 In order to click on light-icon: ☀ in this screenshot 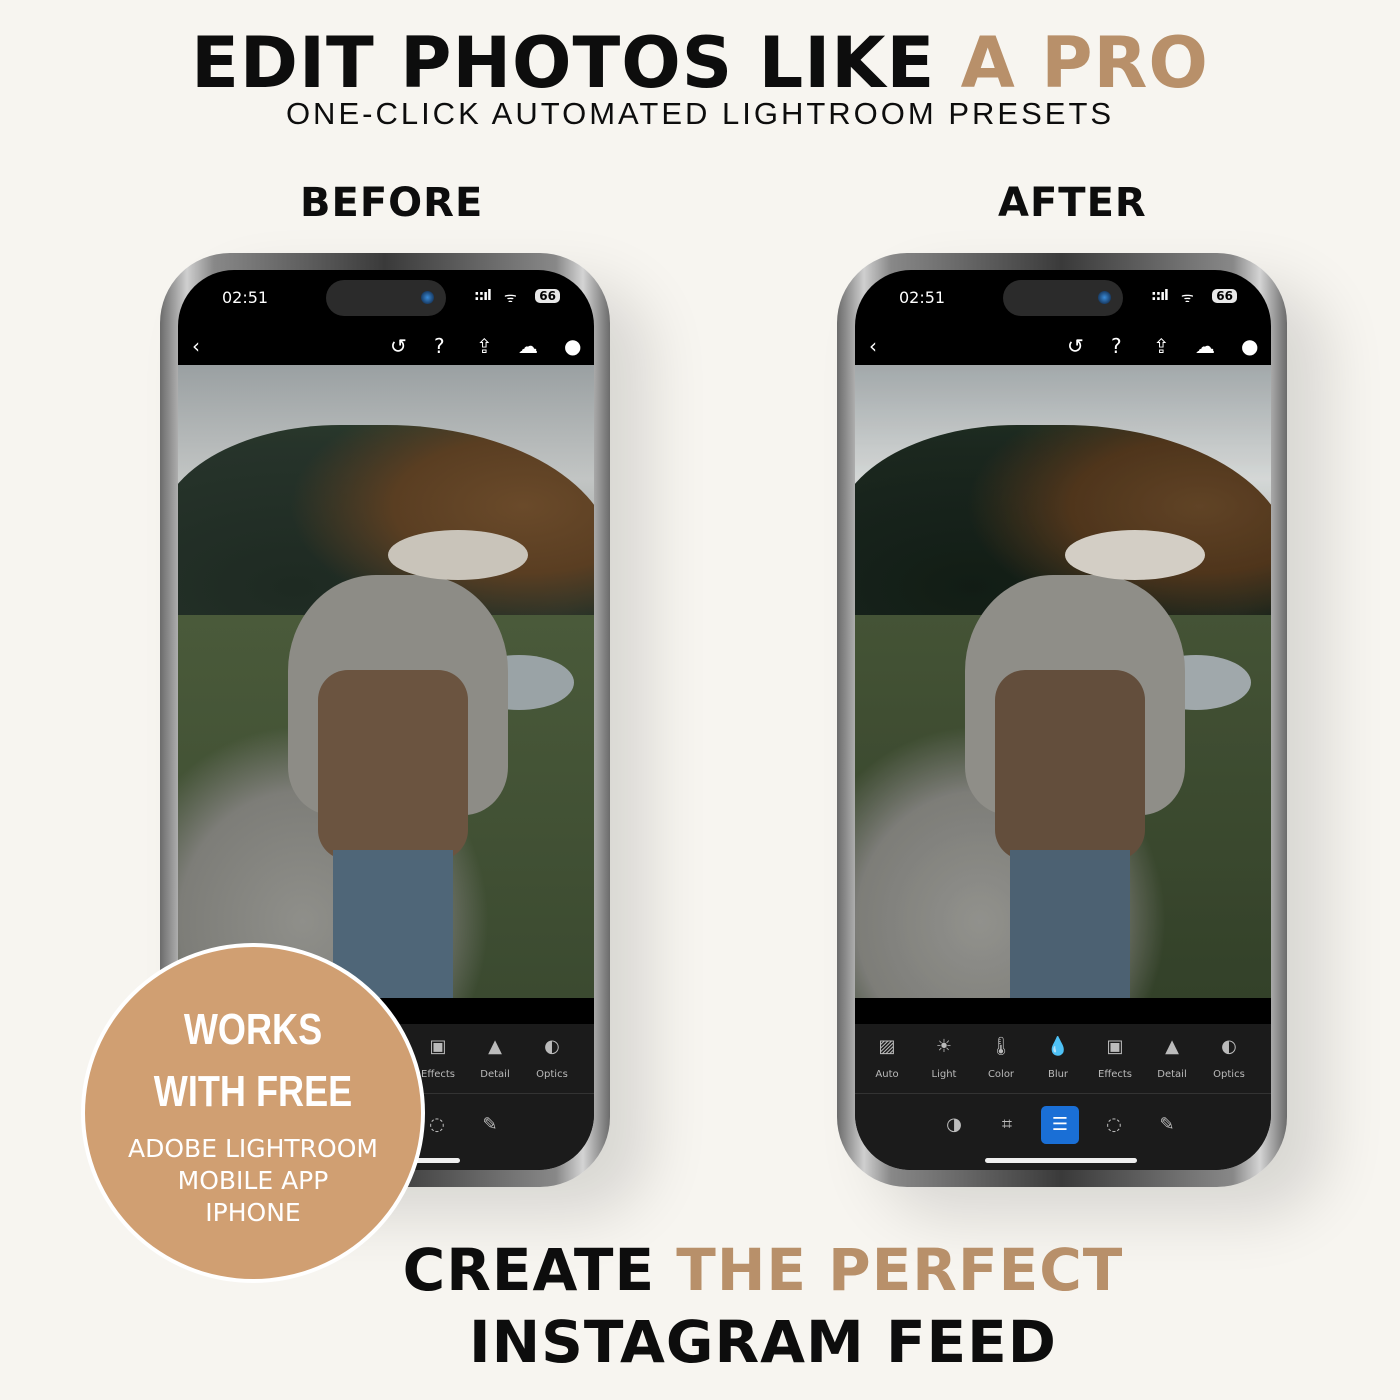, I will do `click(944, 1046)`.